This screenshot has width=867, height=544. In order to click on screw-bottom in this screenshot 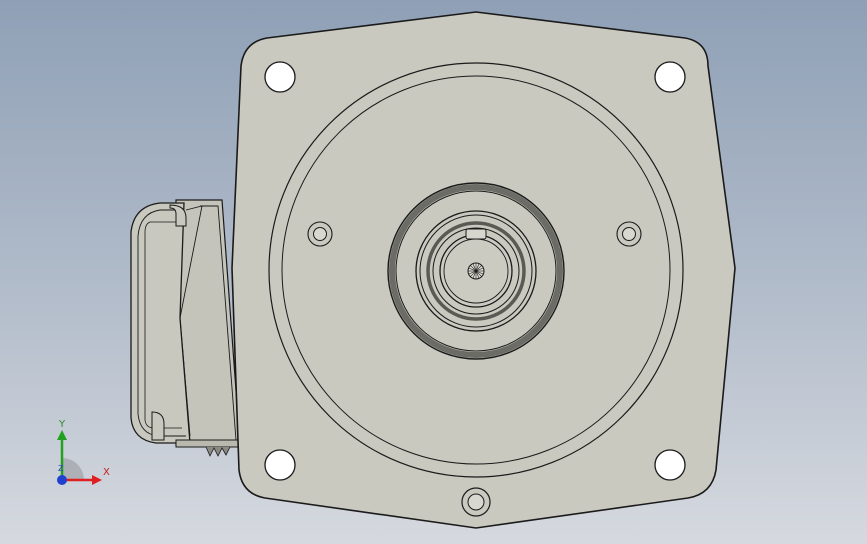, I will do `click(476, 502)`.